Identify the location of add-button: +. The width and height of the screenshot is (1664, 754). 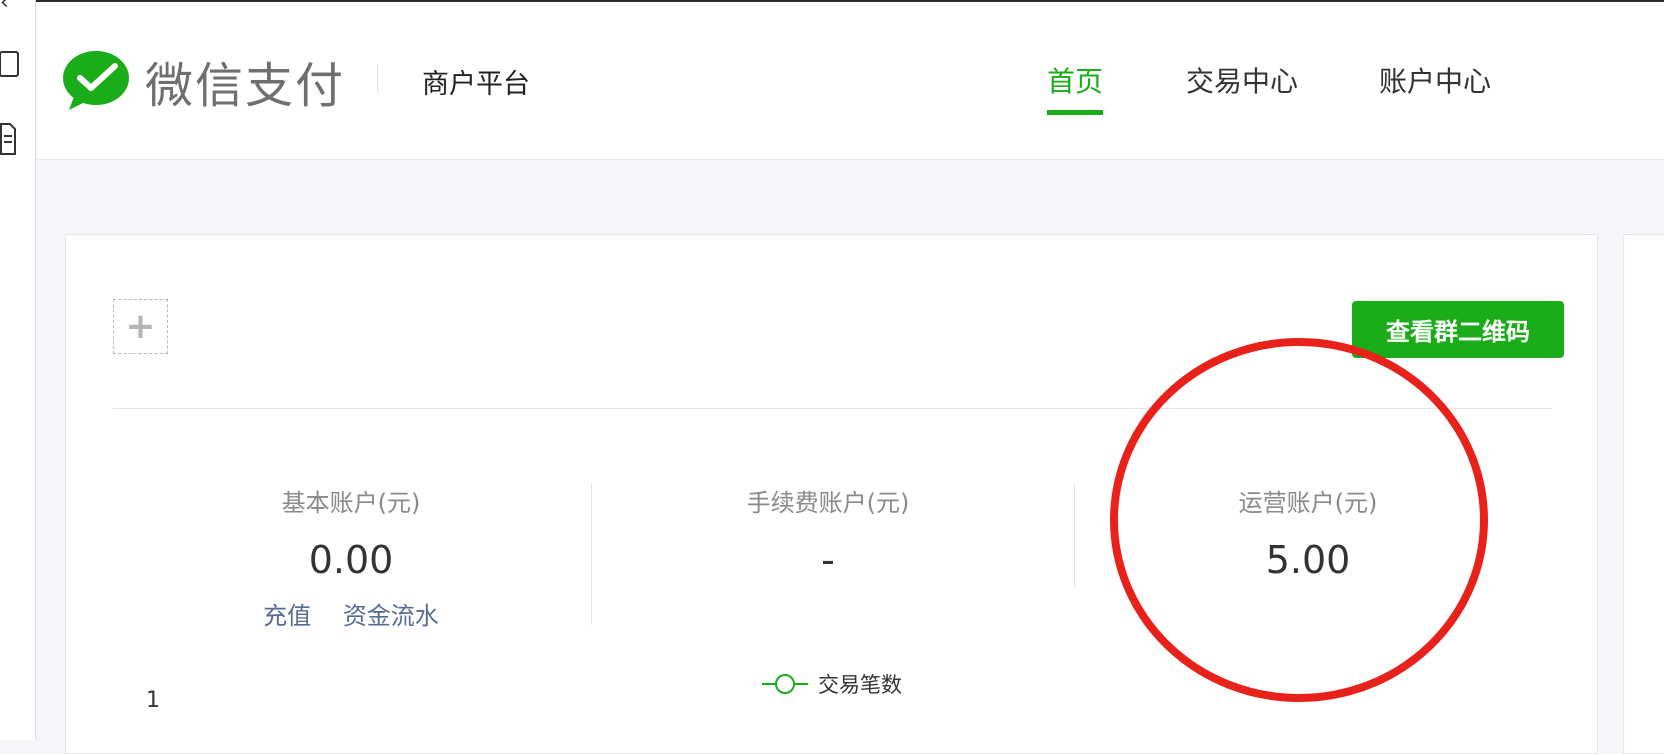
(140, 326).